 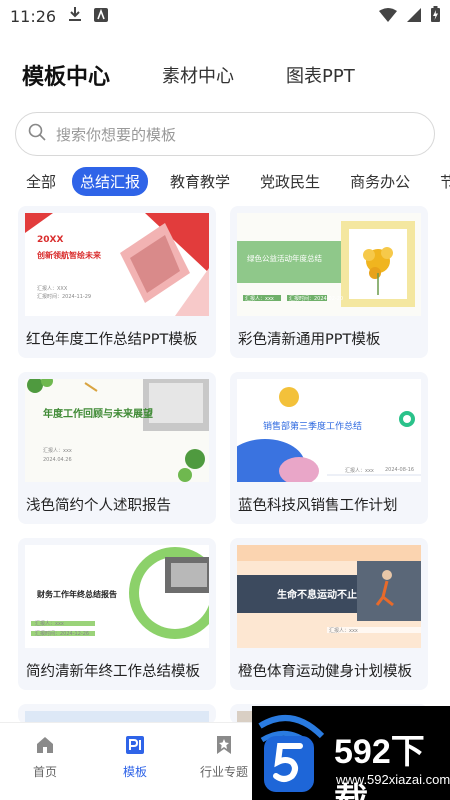 I want to click on category-party-government: 党政民生, so click(x=290, y=181).